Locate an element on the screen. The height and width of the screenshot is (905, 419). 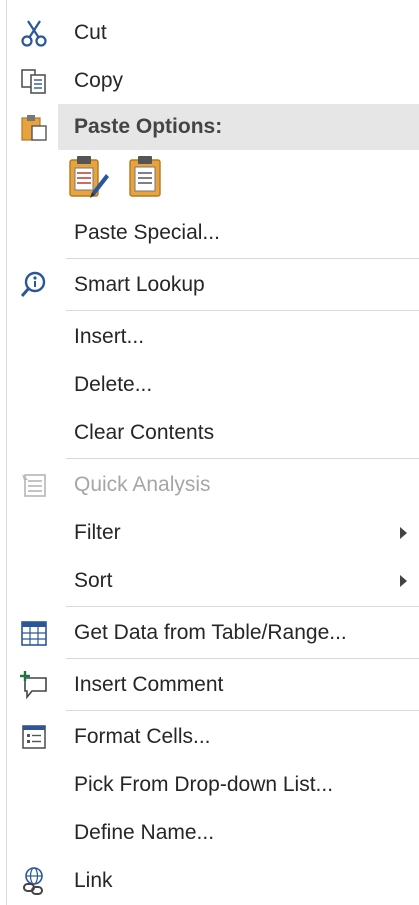
insert-comment-label: Insert Comment is located at coordinates (149, 684).